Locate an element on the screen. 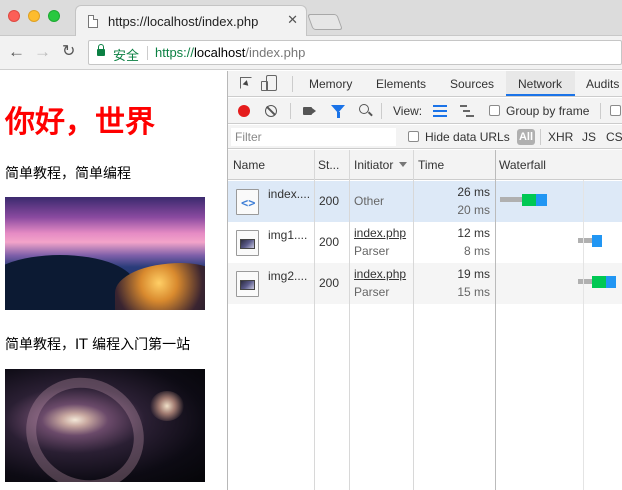  tab-audits: Audits is located at coordinates (602, 84).